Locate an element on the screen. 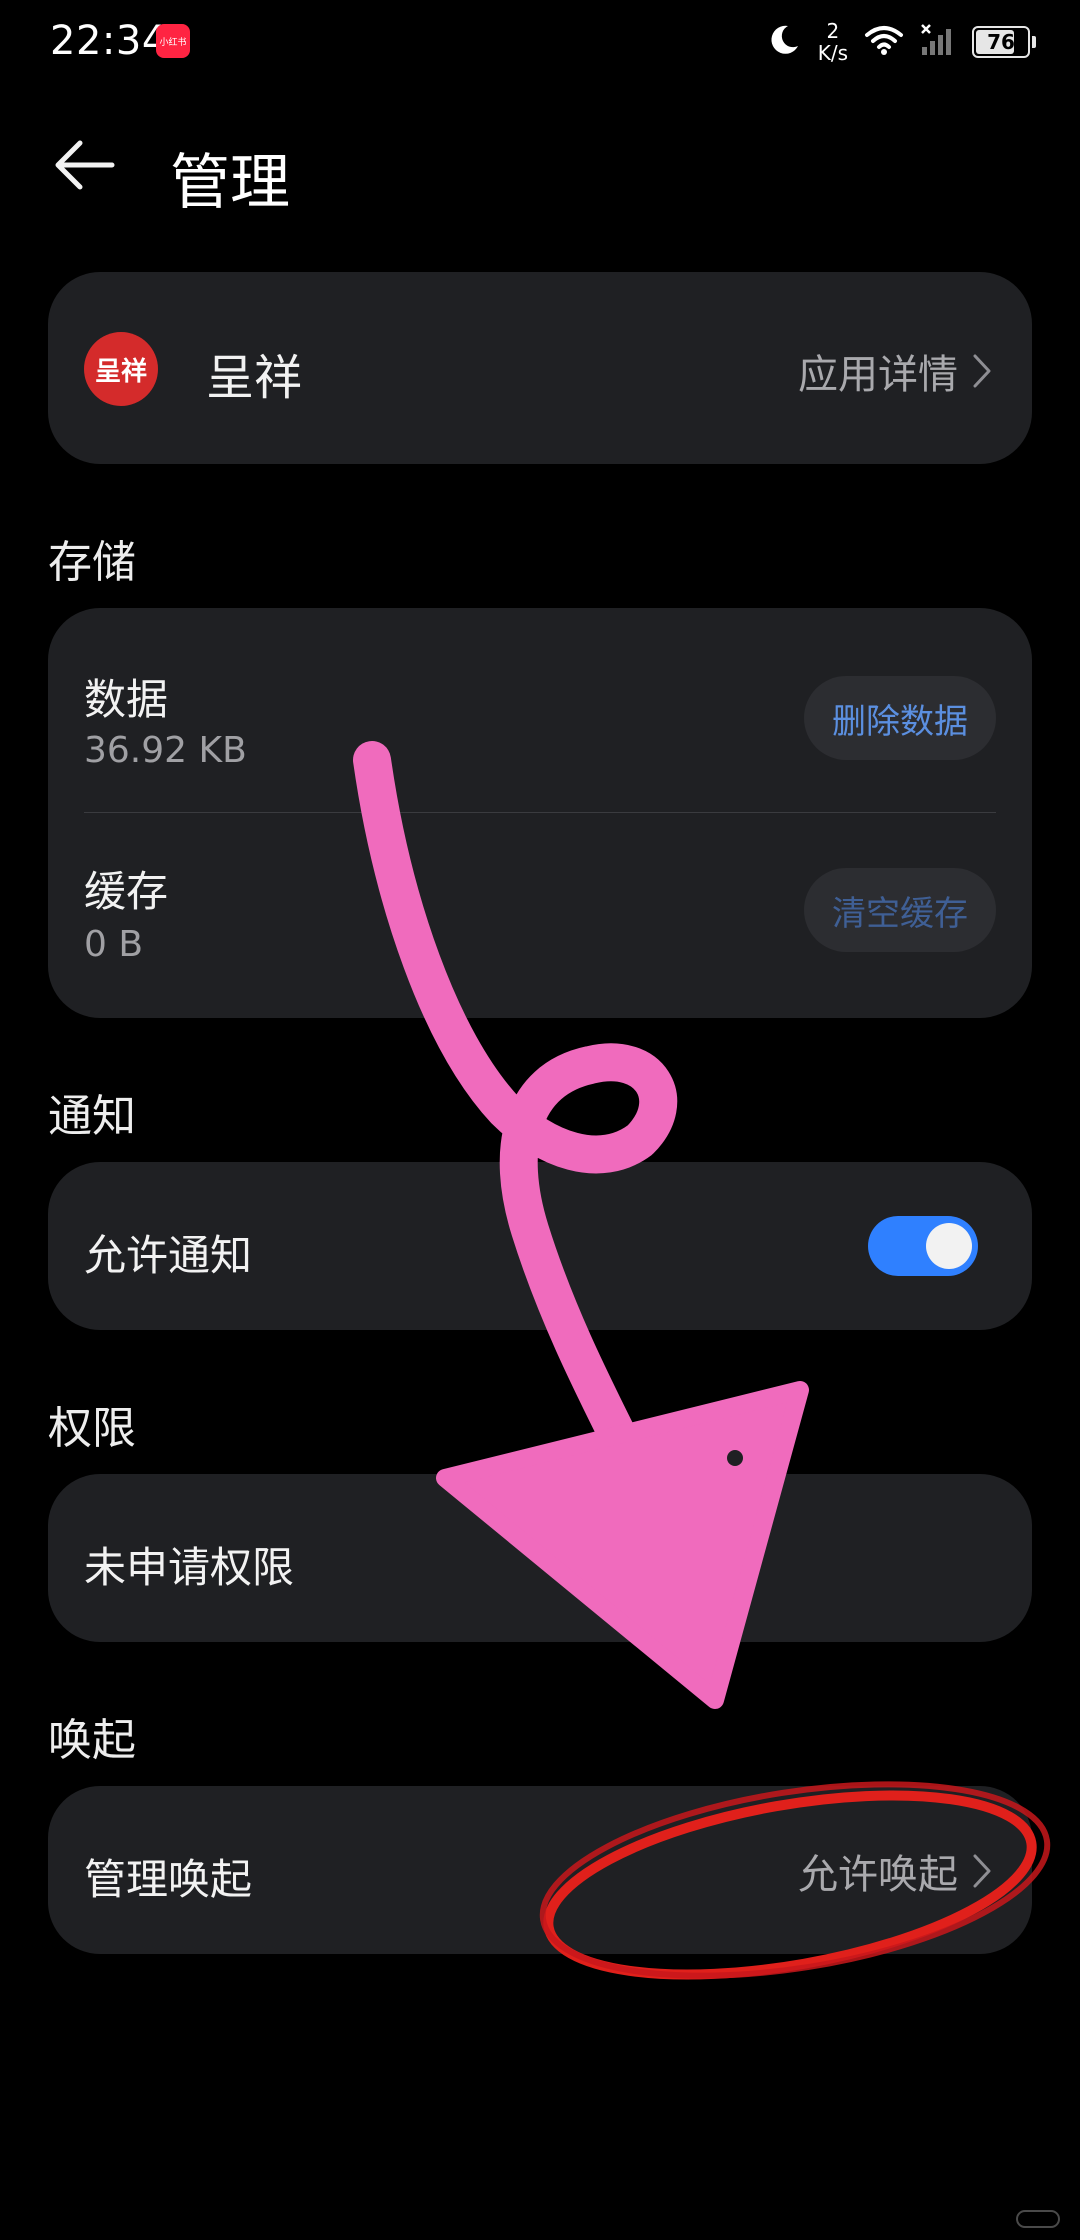 Image resolution: width=1080 pixels, height=2240 pixels. network-speed: 2 K/s is located at coordinates (833, 42).